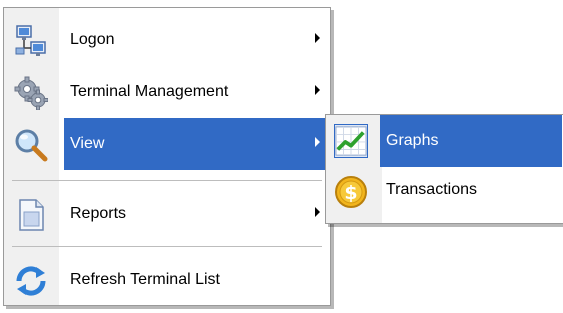 The height and width of the screenshot is (313, 563). What do you see at coordinates (445, 141) in the screenshot?
I see `submenu-item-graphs: Graphs` at bounding box center [445, 141].